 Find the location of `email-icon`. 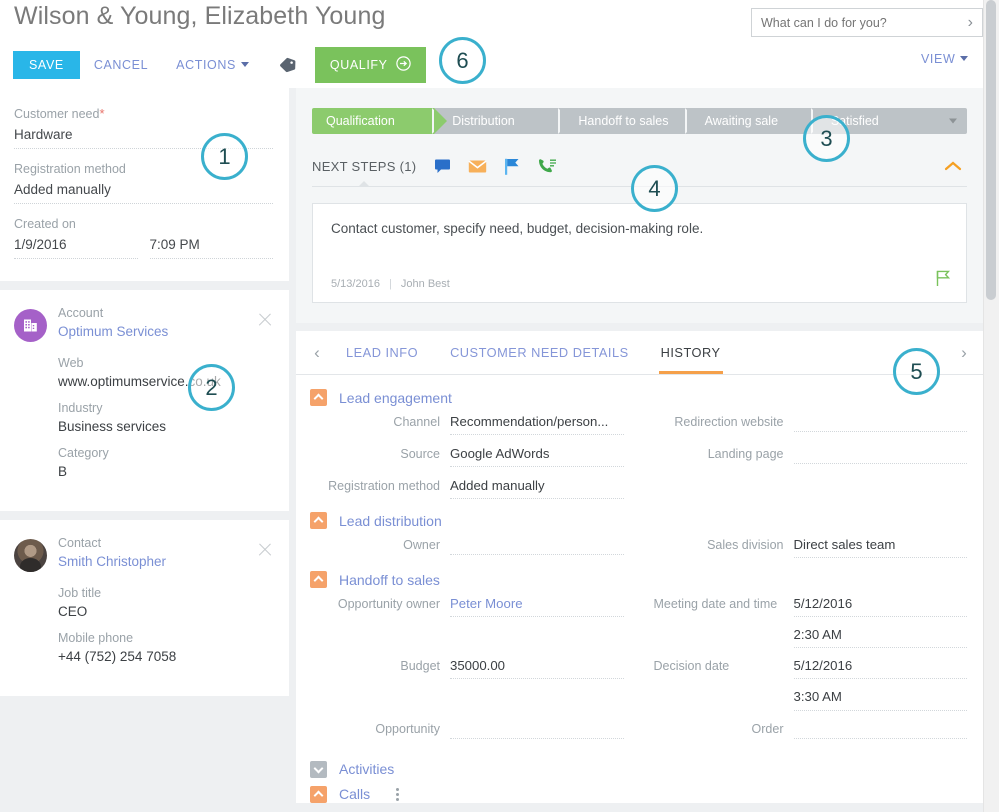

email-icon is located at coordinates (478, 166).